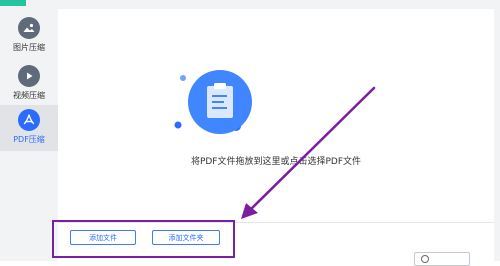 Image resolution: width=500 pixels, height=266 pixels. What do you see at coordinates (497, 130) in the screenshot?
I see `window-right-edge` at bounding box center [497, 130].